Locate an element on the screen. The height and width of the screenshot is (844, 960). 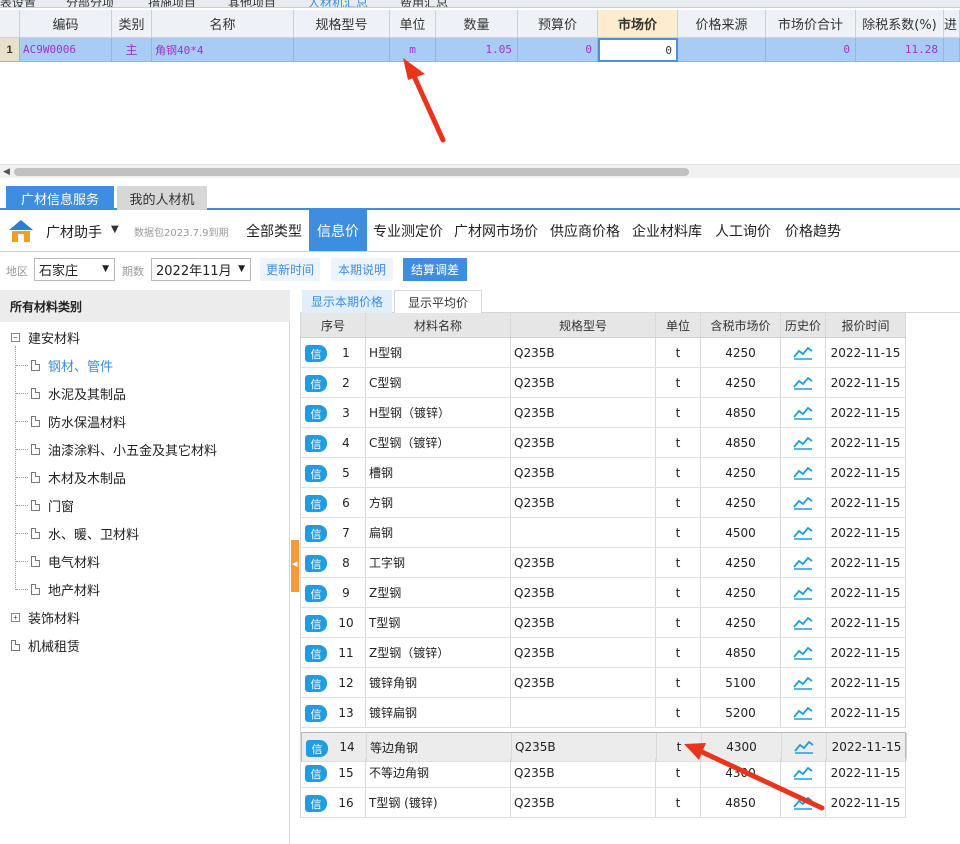
cell-price-source is located at coordinates (722, 50).